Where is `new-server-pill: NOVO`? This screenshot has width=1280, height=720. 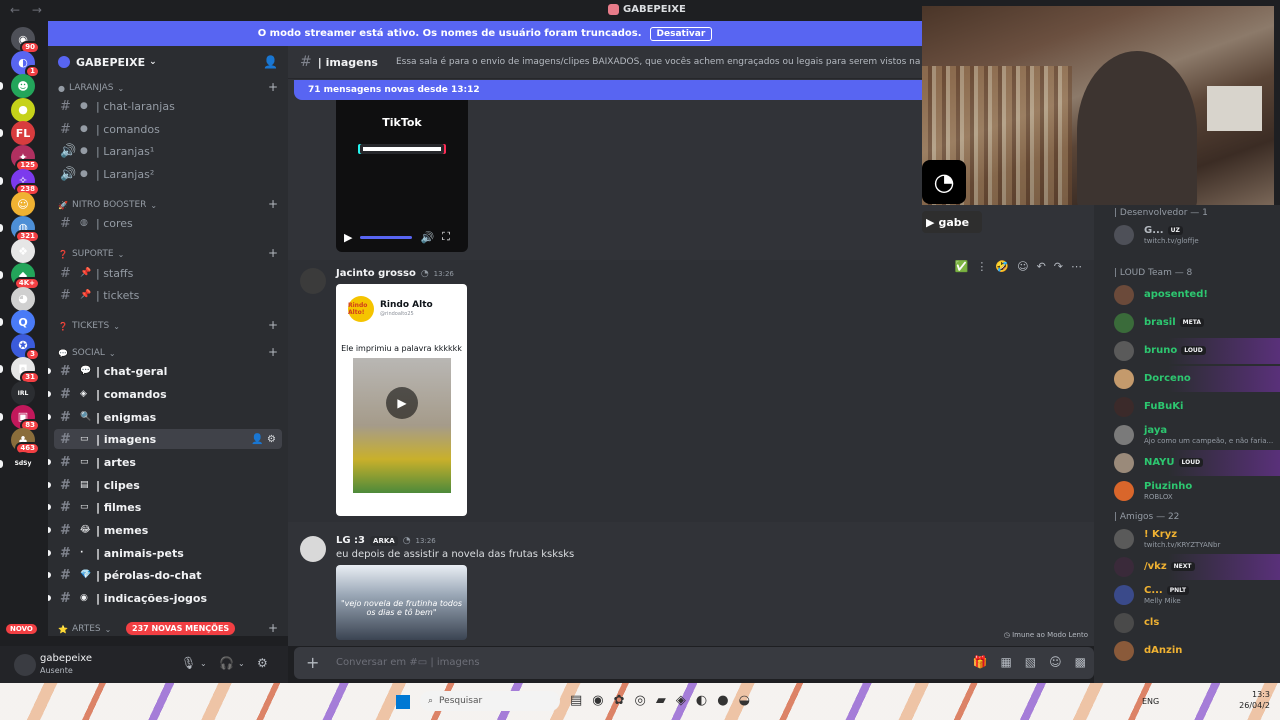 new-server-pill: NOVO is located at coordinates (21, 629).